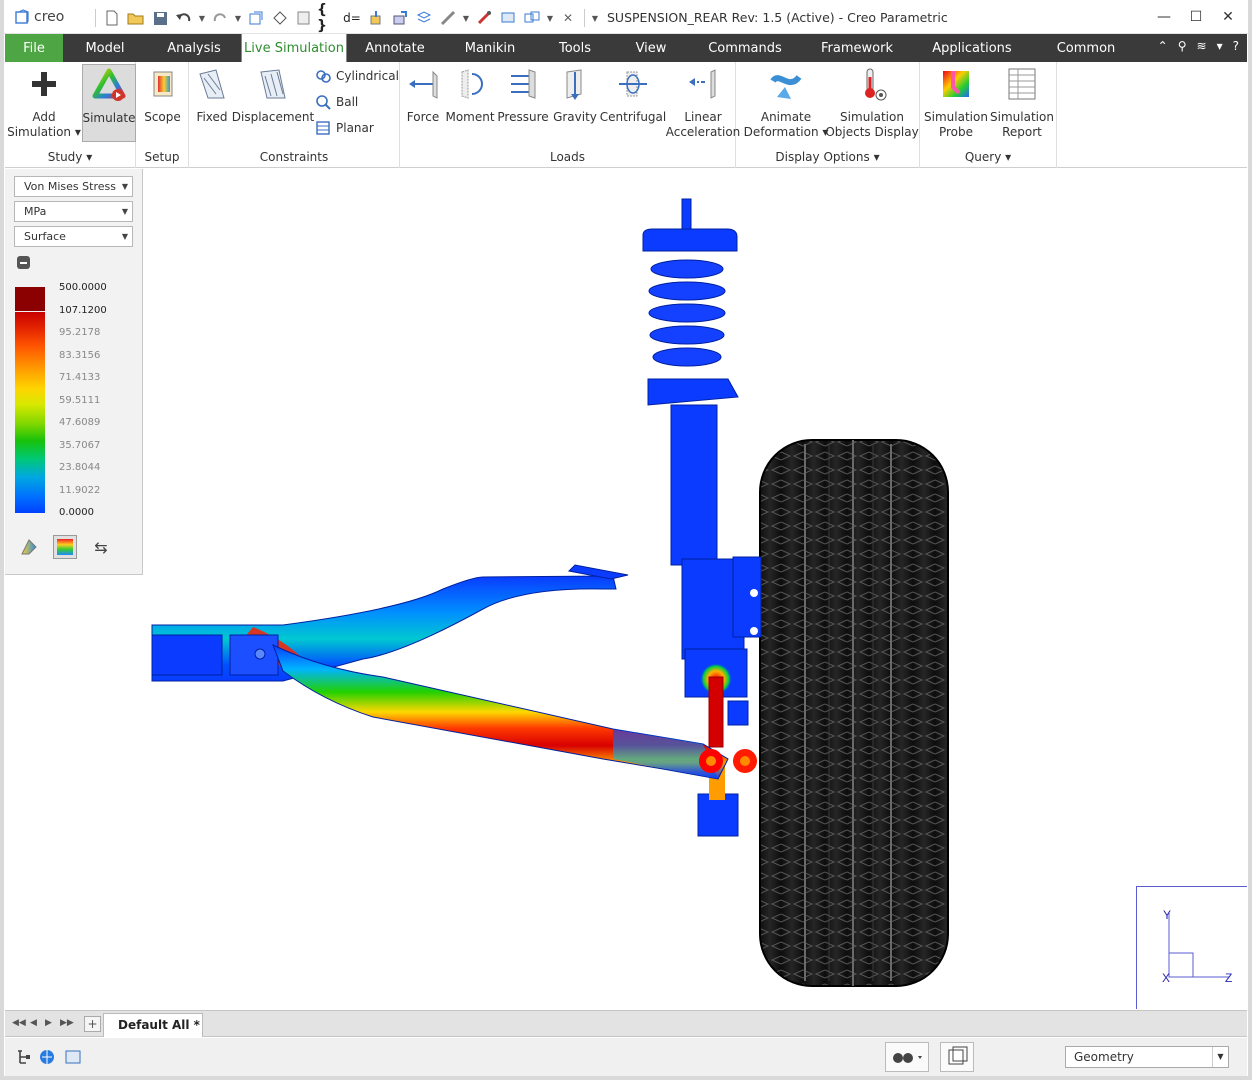 This screenshot has width=1252, height=1080. I want to click on linear-acceleration-button: Linear Acceleration, so click(703, 102).